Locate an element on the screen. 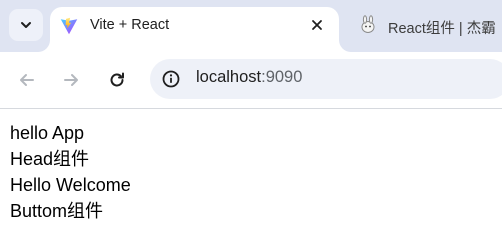  url-text: localhost:9090 is located at coordinates (249, 77).